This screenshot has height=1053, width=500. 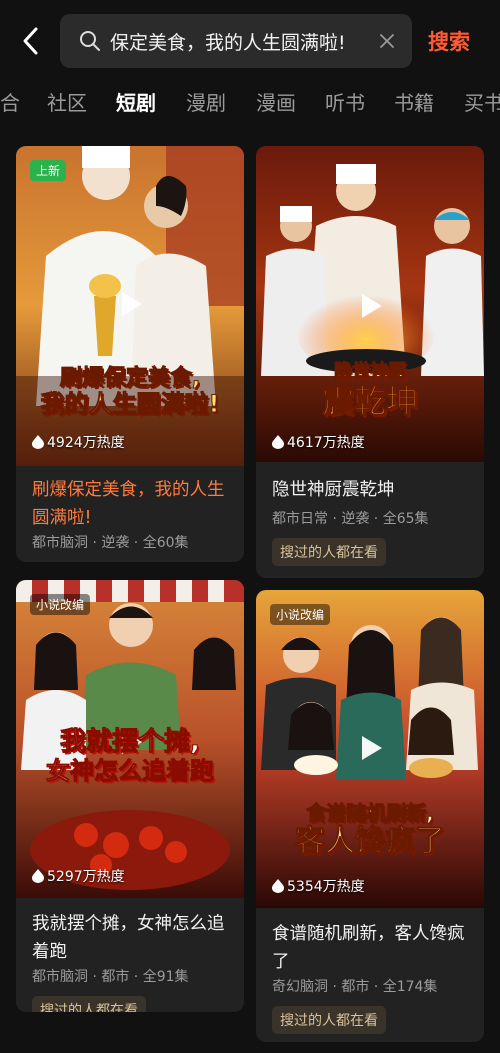 I want to click on back-arrow-icon, so click(x=30, y=41).